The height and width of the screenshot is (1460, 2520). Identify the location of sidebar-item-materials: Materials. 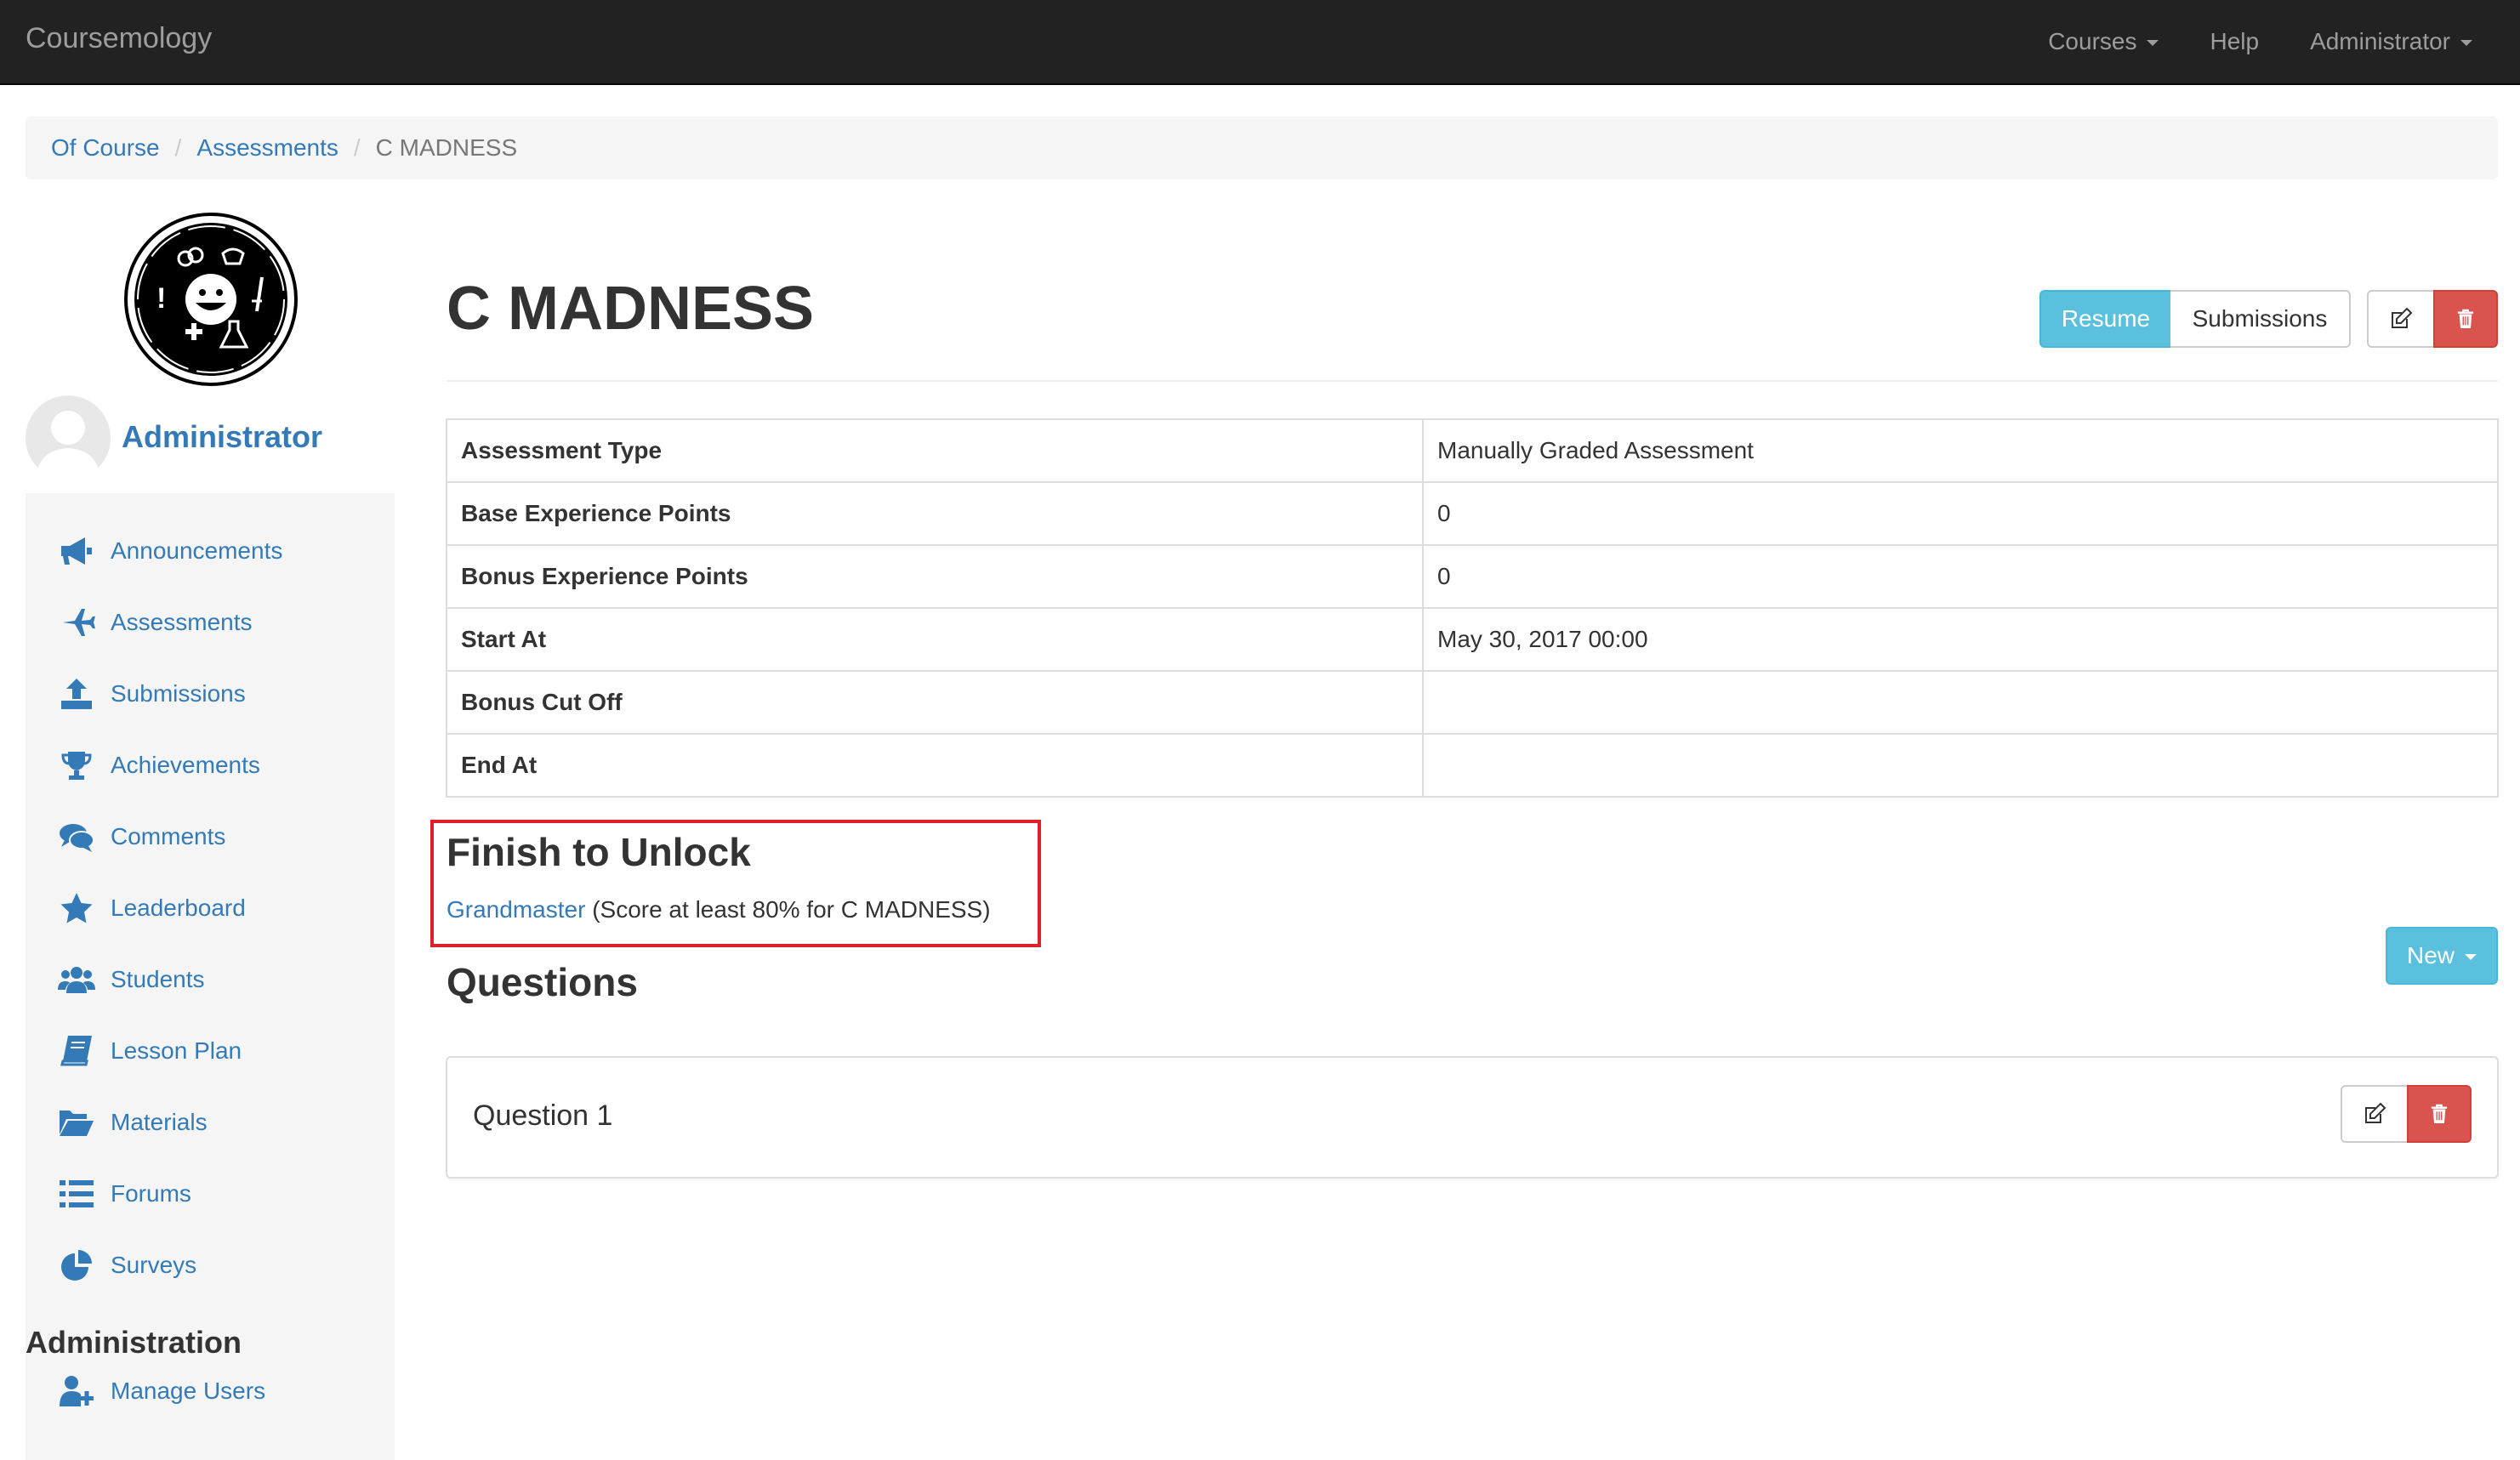
(133, 1122).